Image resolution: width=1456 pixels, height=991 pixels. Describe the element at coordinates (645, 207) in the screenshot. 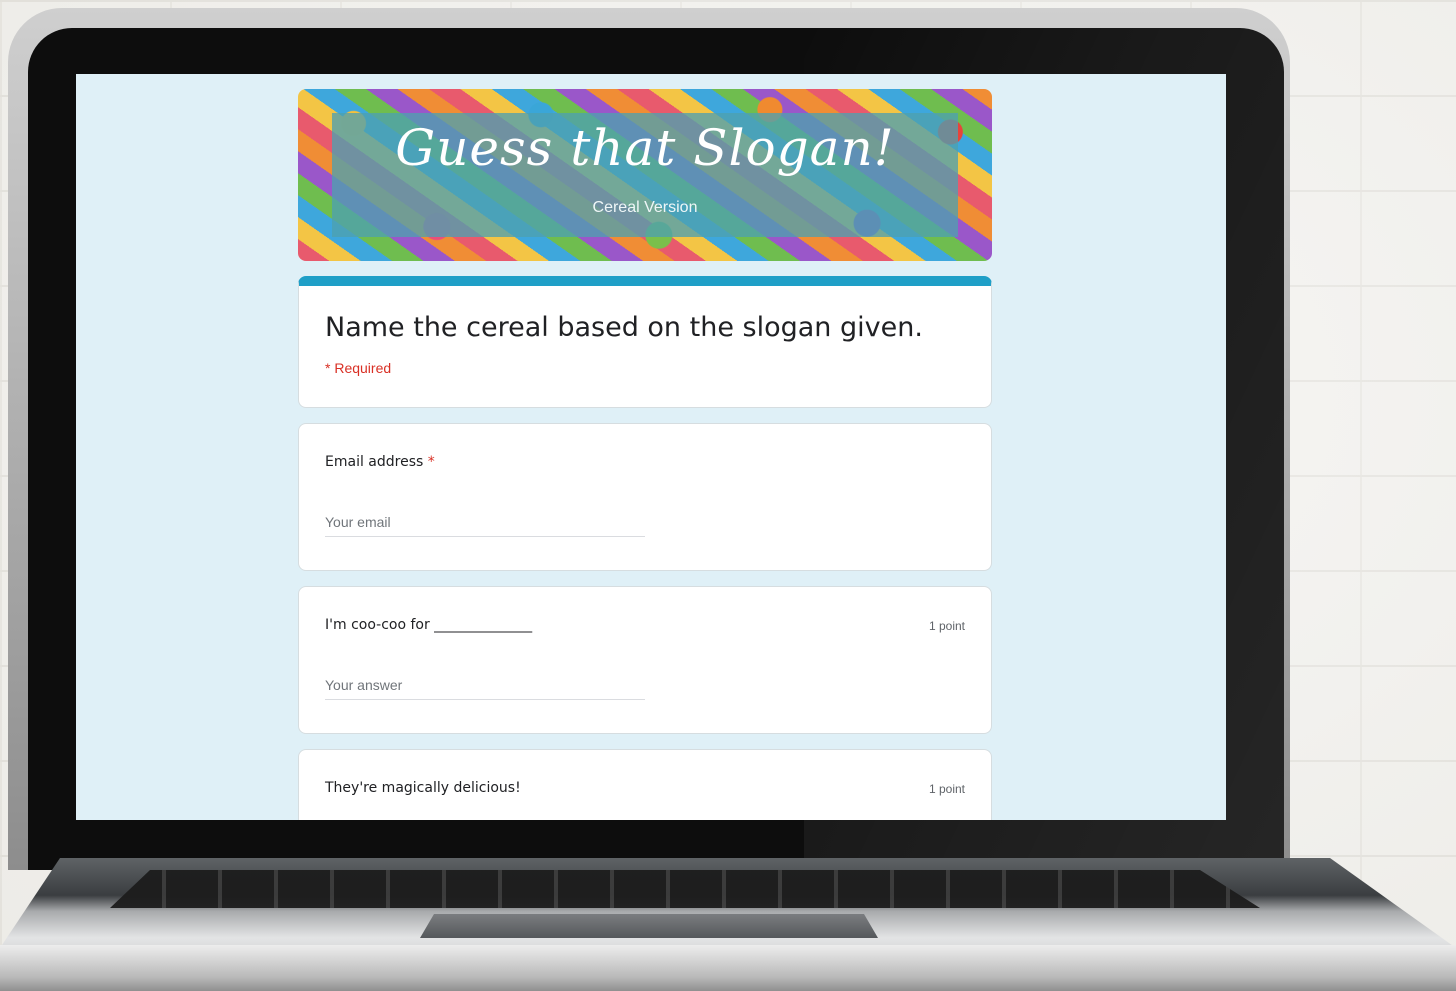

I see `banner-subtitle: Cereal Version` at that location.